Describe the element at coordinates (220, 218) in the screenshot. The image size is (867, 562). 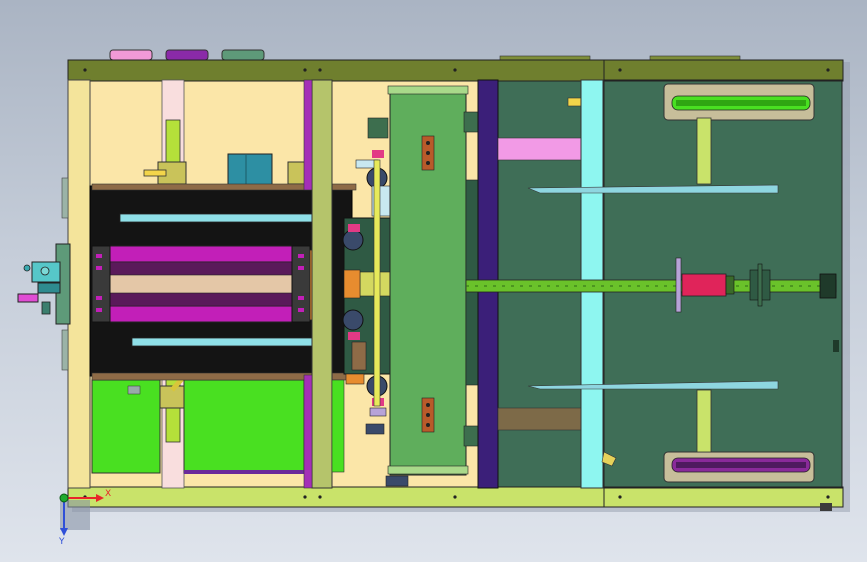
I see `upper-guide-rail` at that location.